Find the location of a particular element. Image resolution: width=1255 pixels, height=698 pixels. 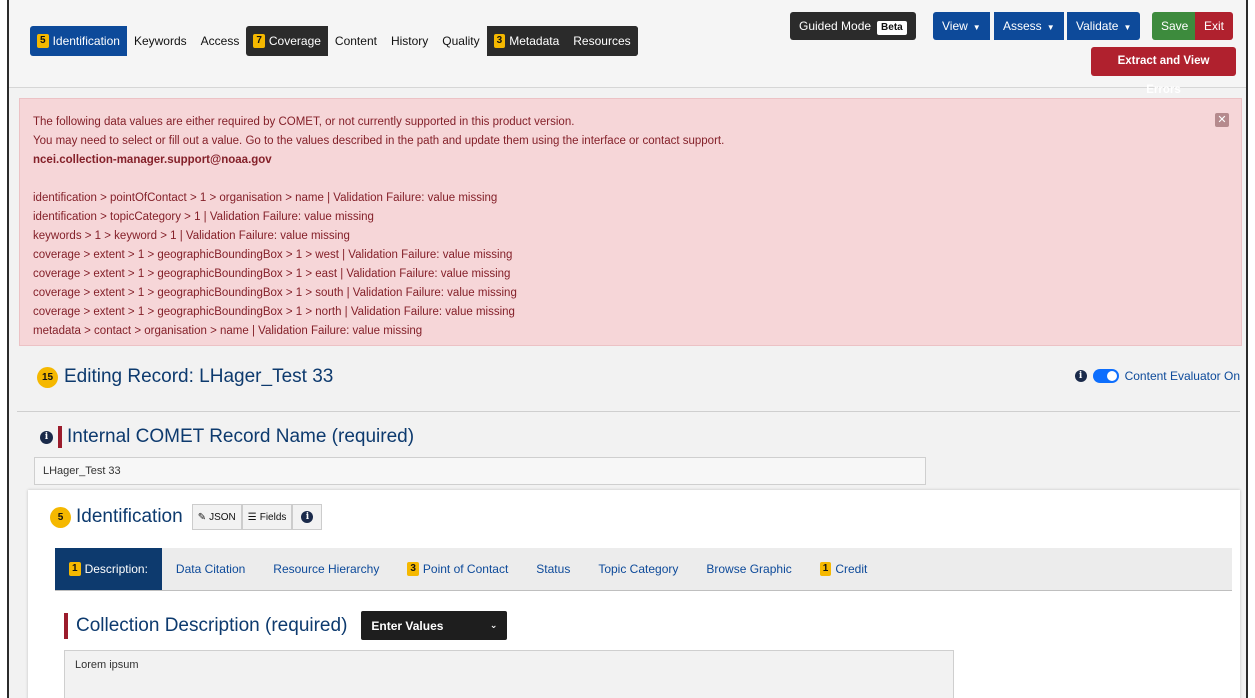

collection-description-label: Collection Description (required) is located at coordinates (212, 625).